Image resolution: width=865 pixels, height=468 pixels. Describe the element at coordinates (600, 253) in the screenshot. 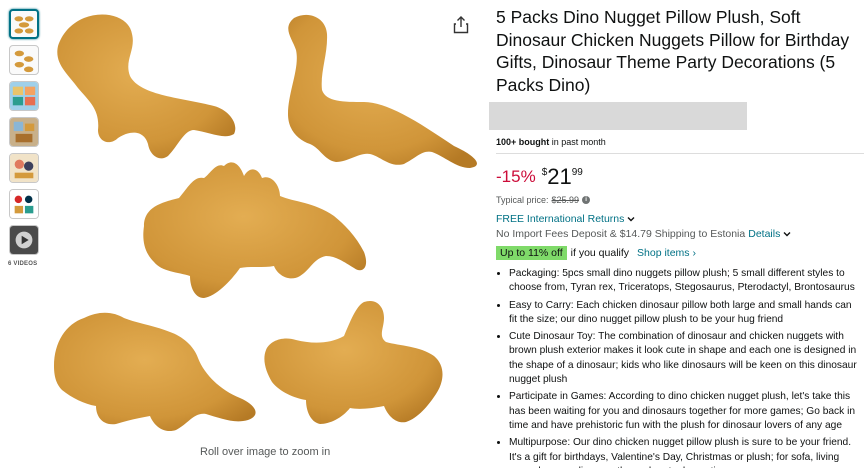

I see `deal-qualify-text: if you qualify` at that location.